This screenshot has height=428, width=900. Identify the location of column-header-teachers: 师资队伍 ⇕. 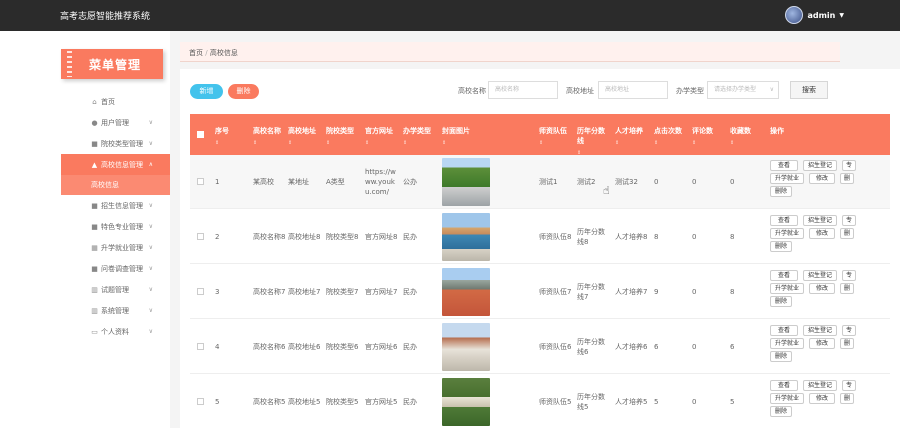
(556, 134).